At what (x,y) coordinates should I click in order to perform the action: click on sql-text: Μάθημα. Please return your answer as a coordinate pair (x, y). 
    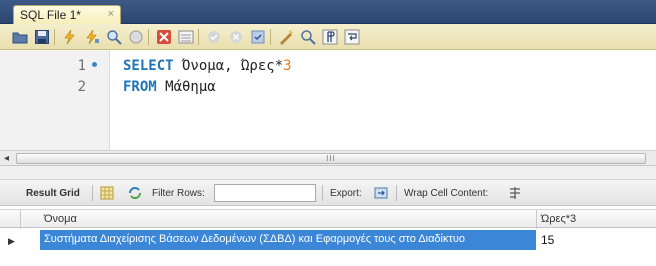
    Looking at the image, I should click on (186, 87).